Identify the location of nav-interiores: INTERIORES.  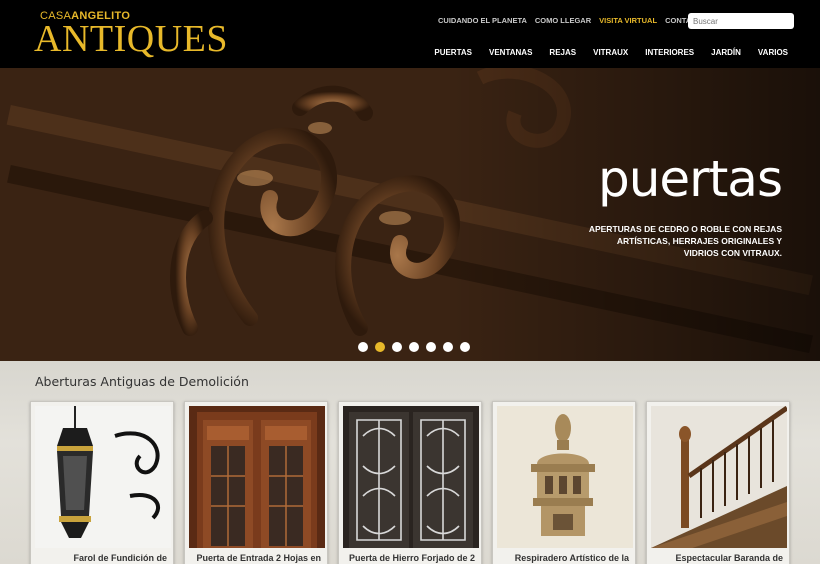
(669, 52).